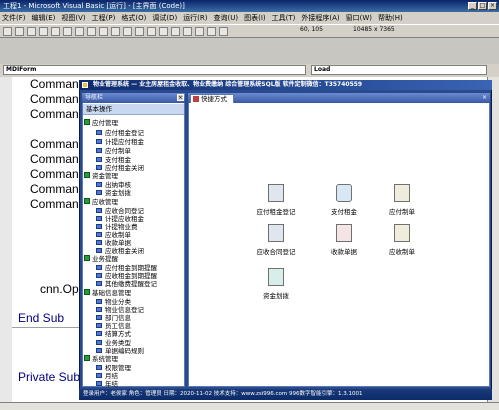  Describe the element at coordinates (31, 31) in the screenshot. I see `menu-editor-icon` at that location.